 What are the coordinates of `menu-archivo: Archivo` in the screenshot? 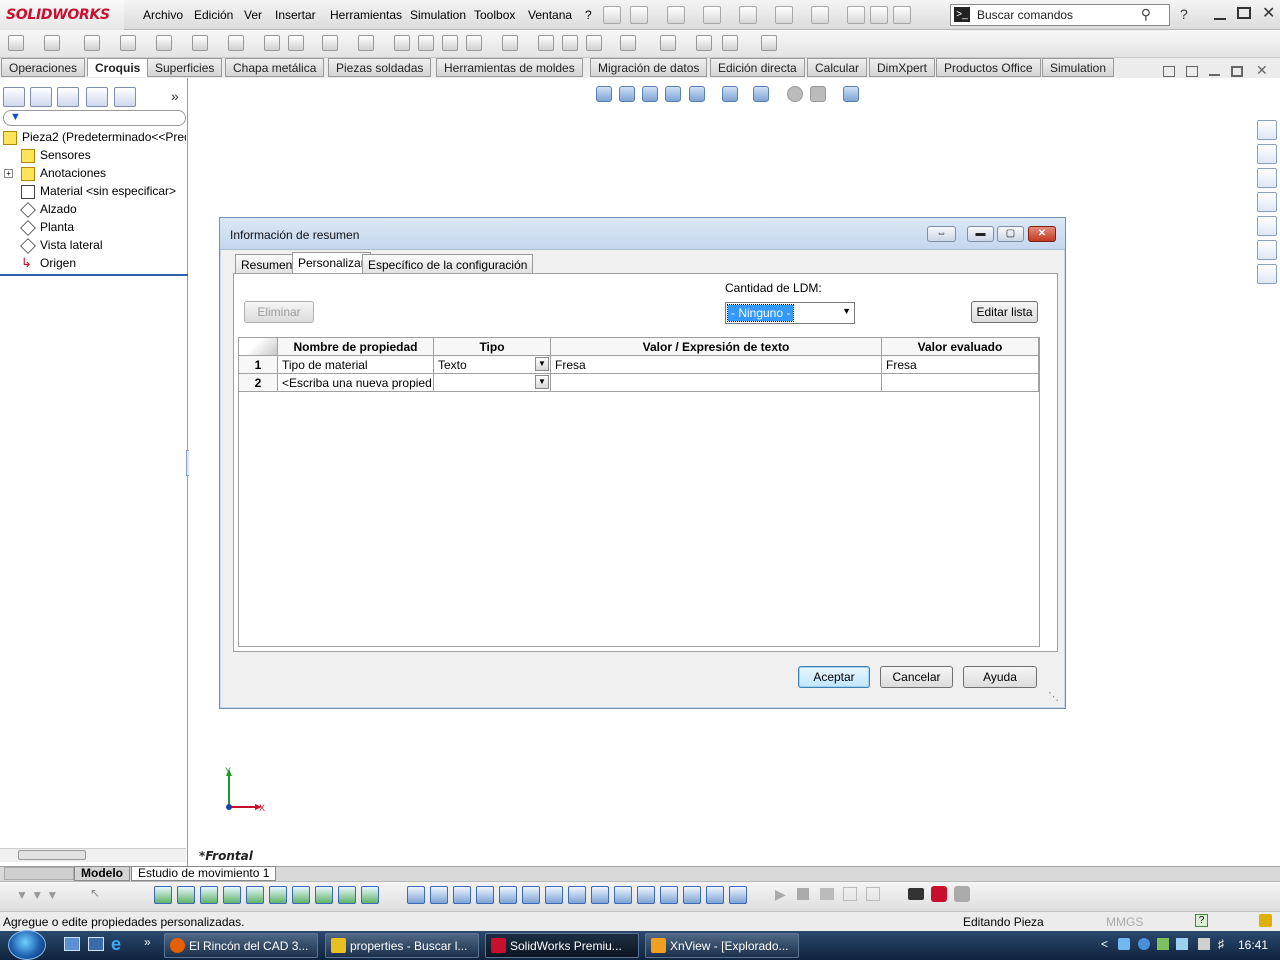 It's located at (163, 15).